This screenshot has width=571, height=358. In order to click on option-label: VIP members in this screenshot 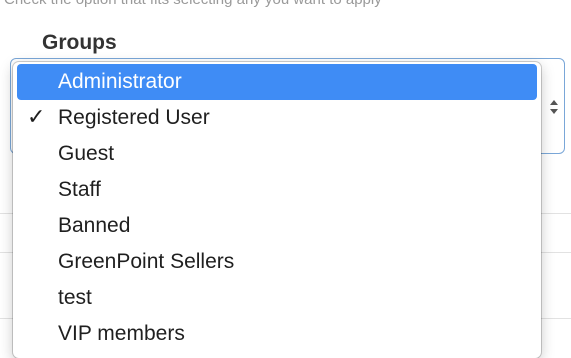, I will do `click(121, 333)`.